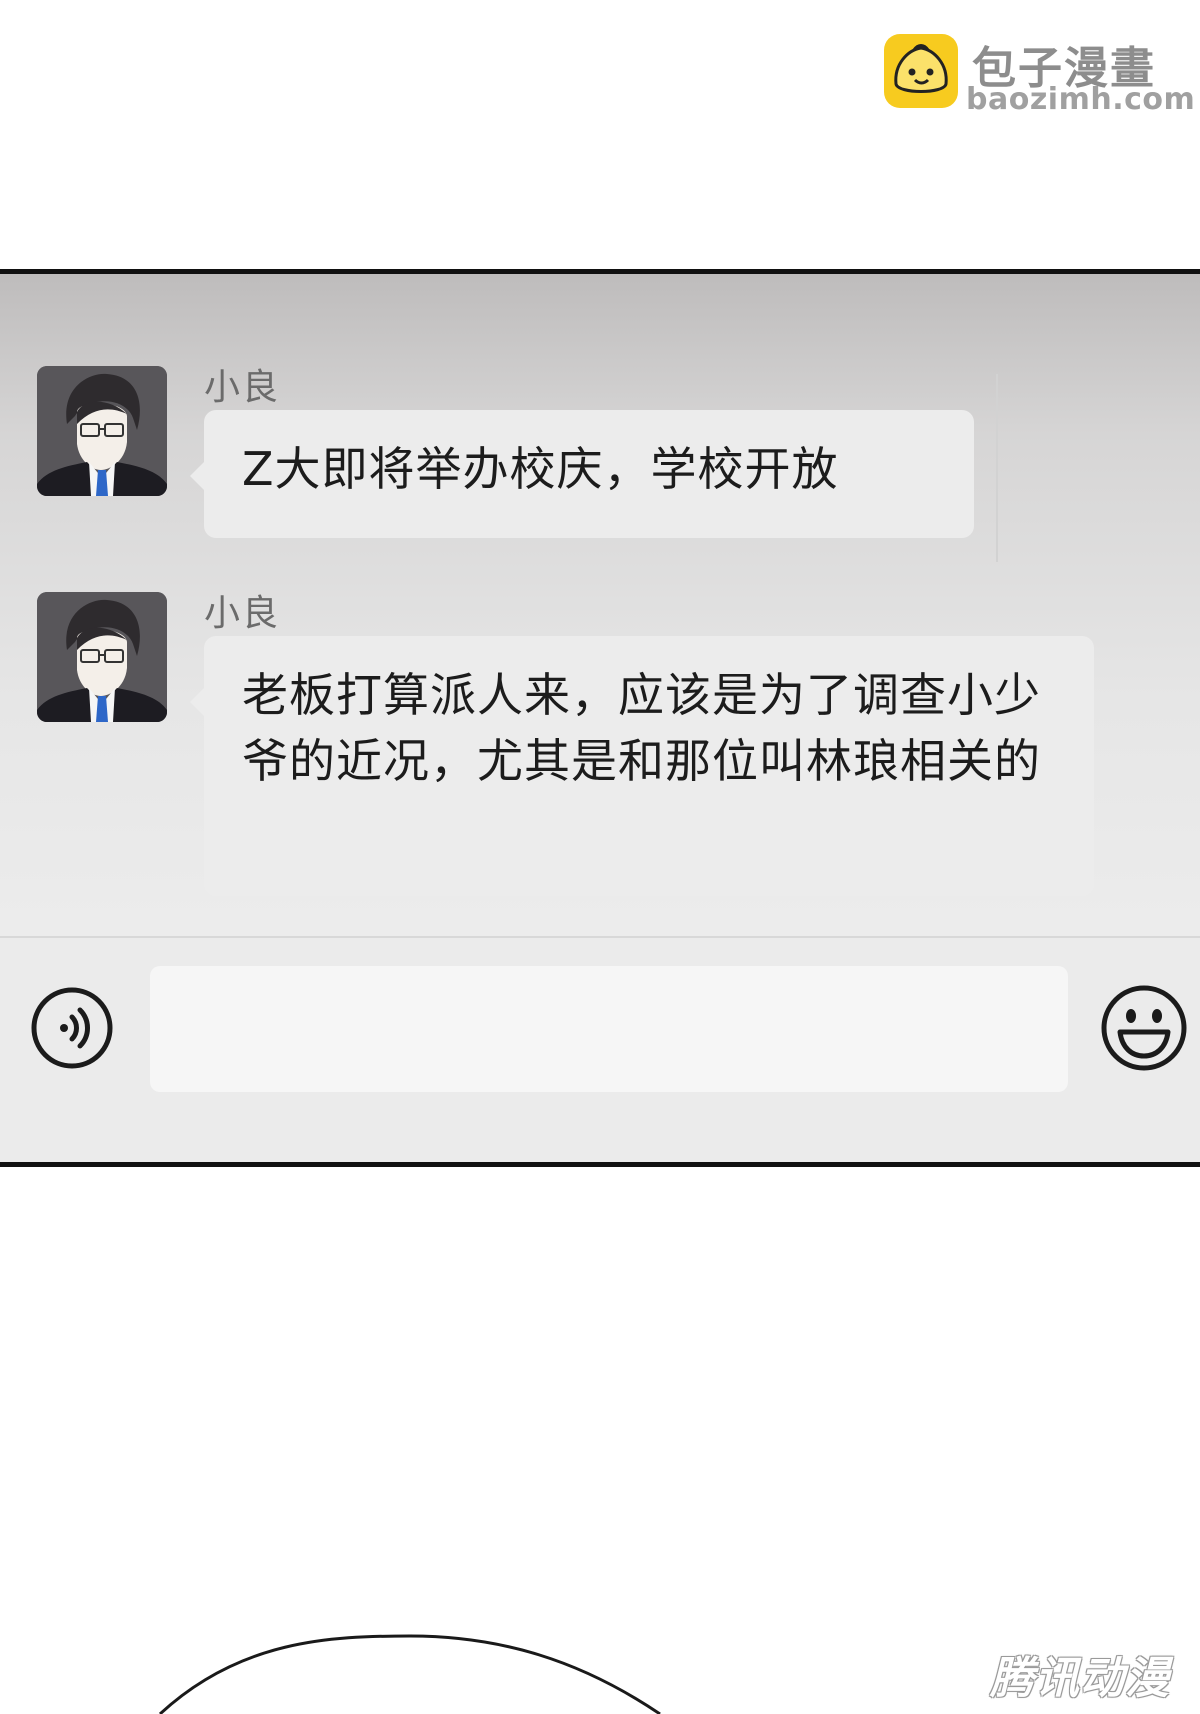 The image size is (1200, 1714). What do you see at coordinates (1081, 99) in the screenshot?
I see `watermark-url: baozimh.com` at bounding box center [1081, 99].